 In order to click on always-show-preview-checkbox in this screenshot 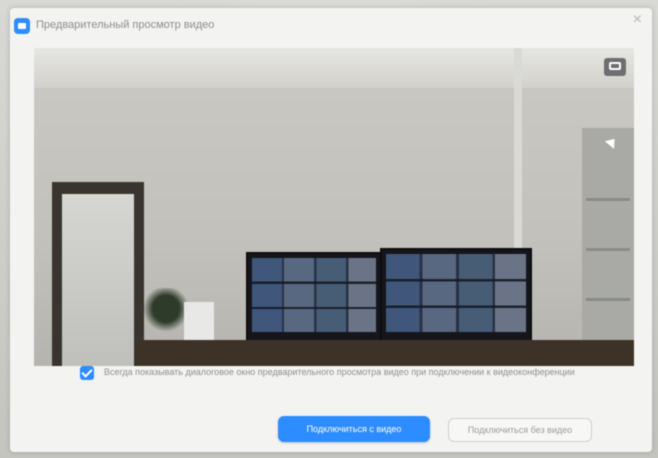, I will do `click(87, 373)`.